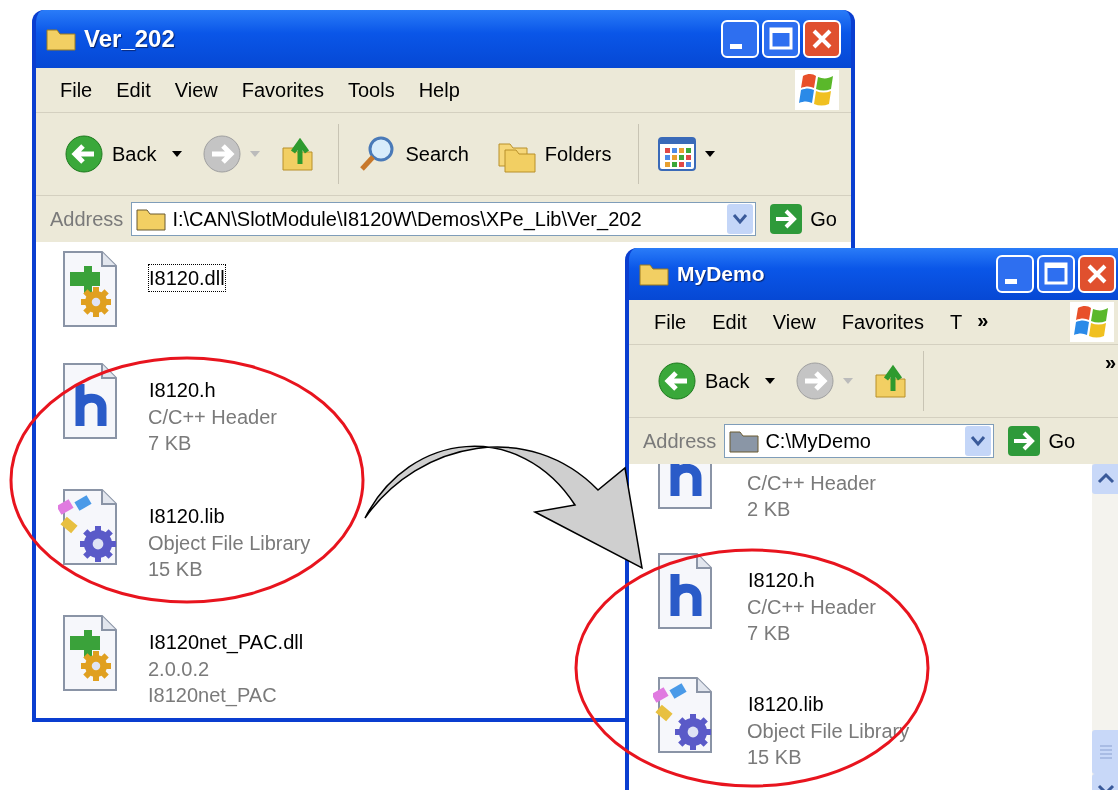  Describe the element at coordinates (1105, 479) in the screenshot. I see `scroll-up-button` at that location.